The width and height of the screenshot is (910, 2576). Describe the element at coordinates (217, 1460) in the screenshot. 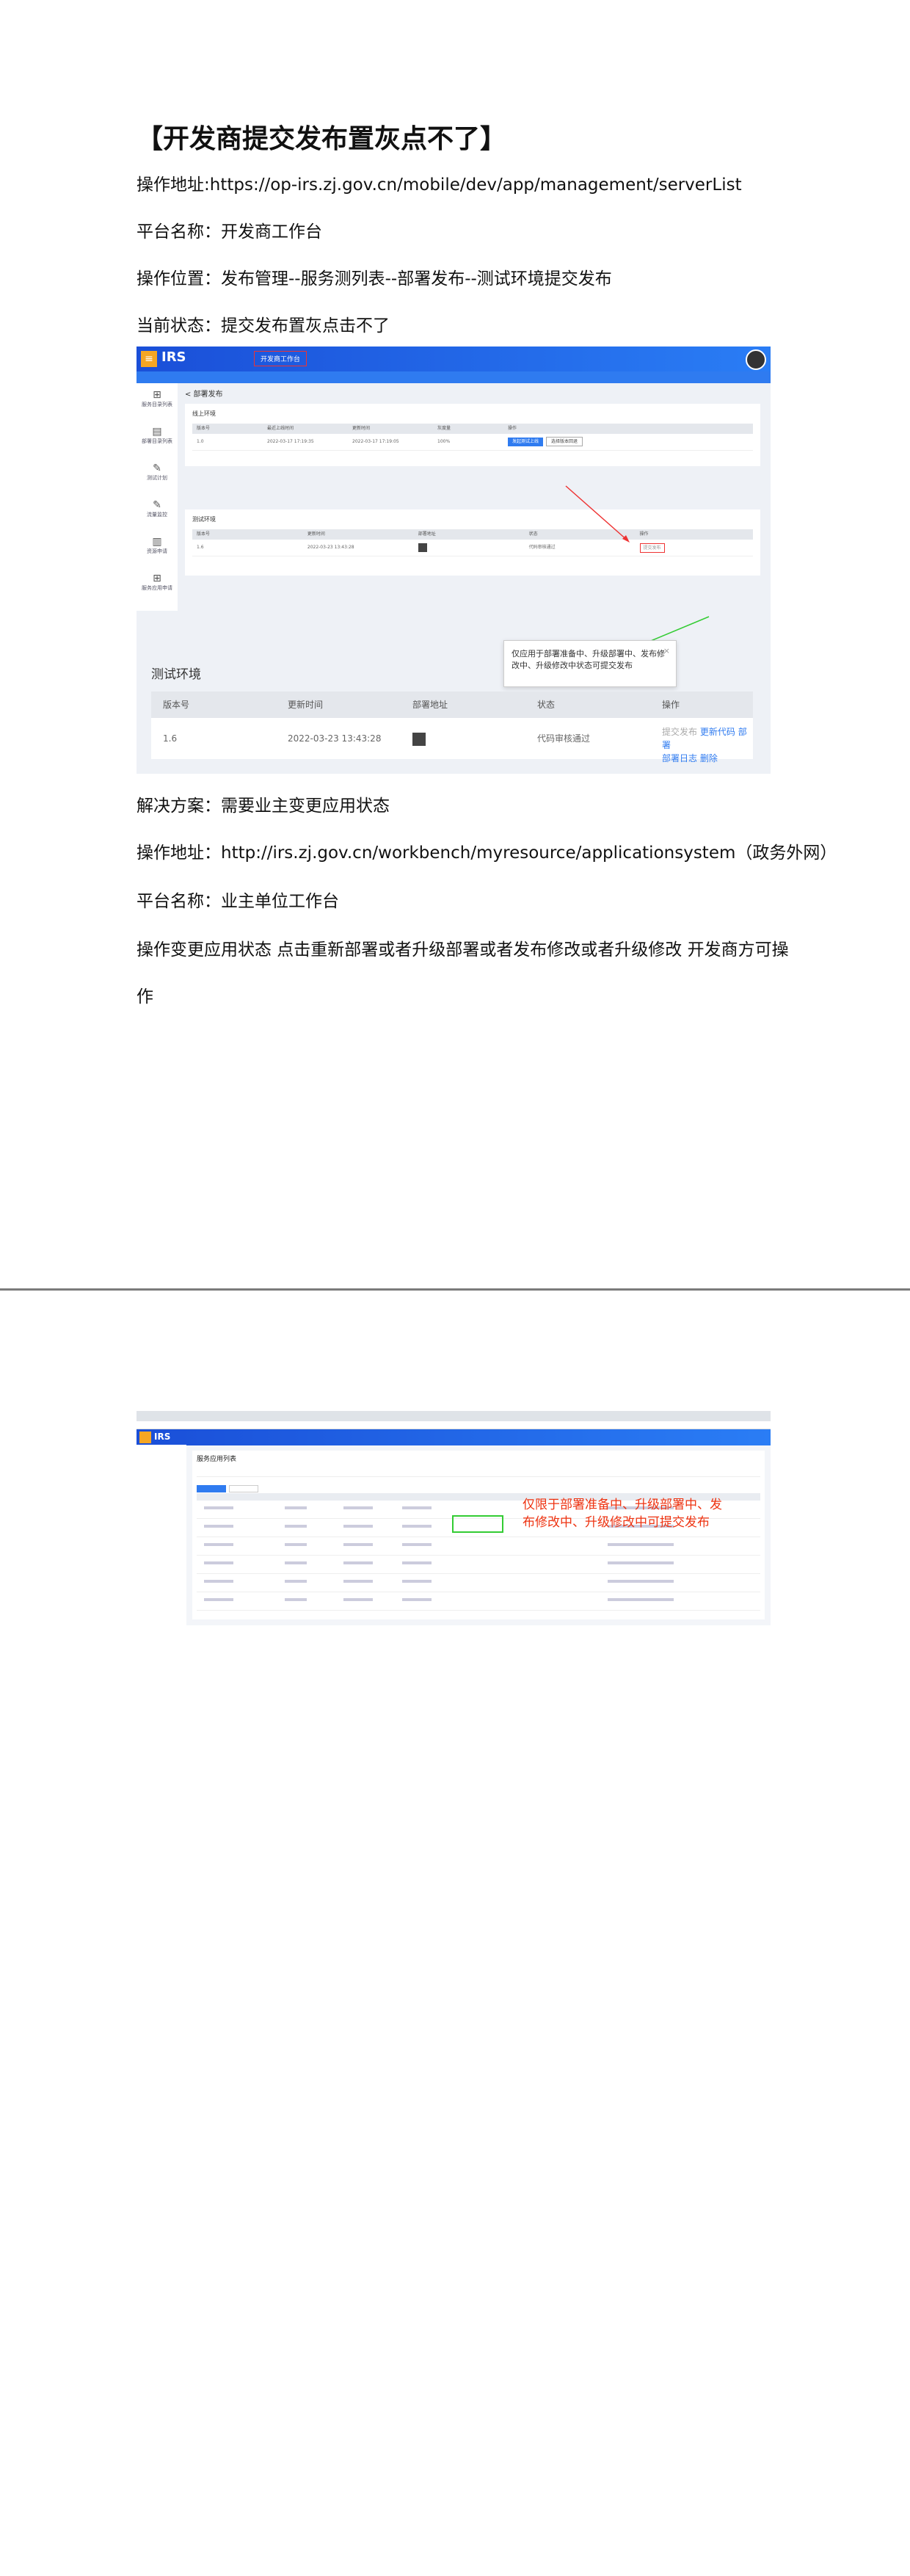

I see `page-title: 服务应用列表` at that location.